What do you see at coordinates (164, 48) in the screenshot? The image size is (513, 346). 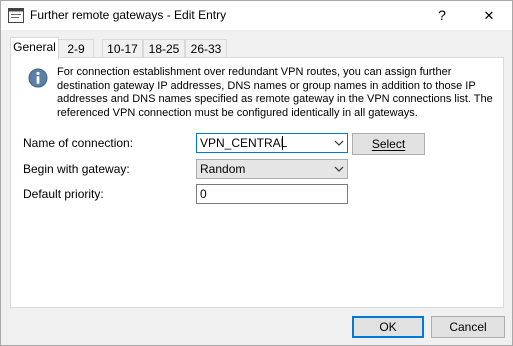 I see `tab-18-25: 18-25` at bounding box center [164, 48].